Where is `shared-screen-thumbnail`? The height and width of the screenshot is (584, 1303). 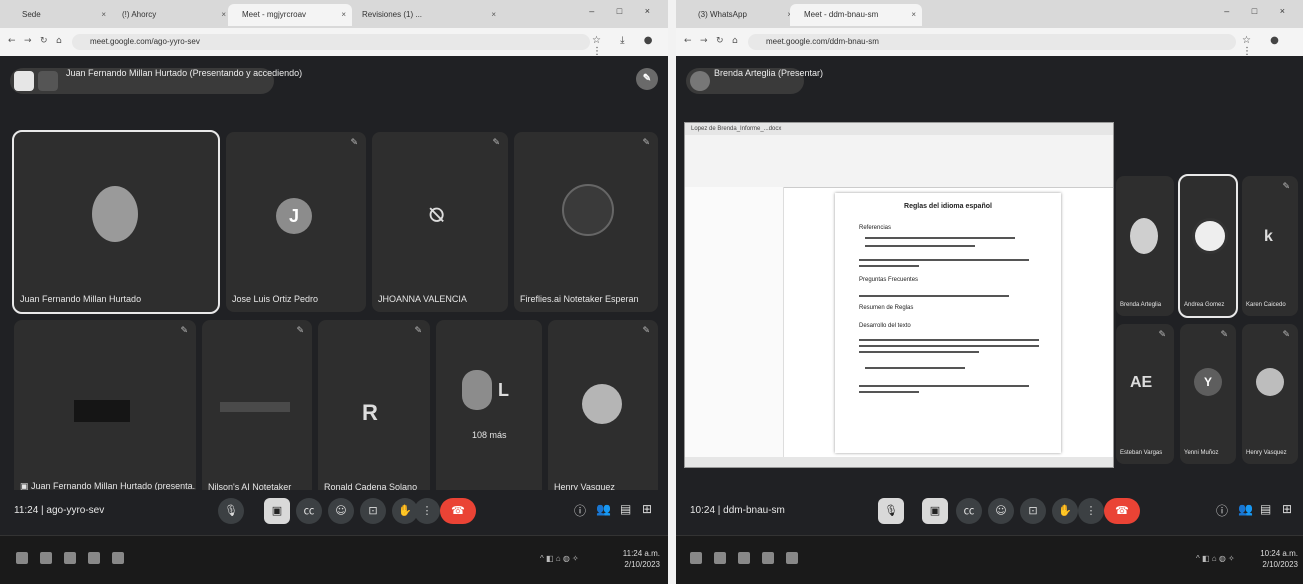
shared-screen-thumbnail is located at coordinates (102, 411).